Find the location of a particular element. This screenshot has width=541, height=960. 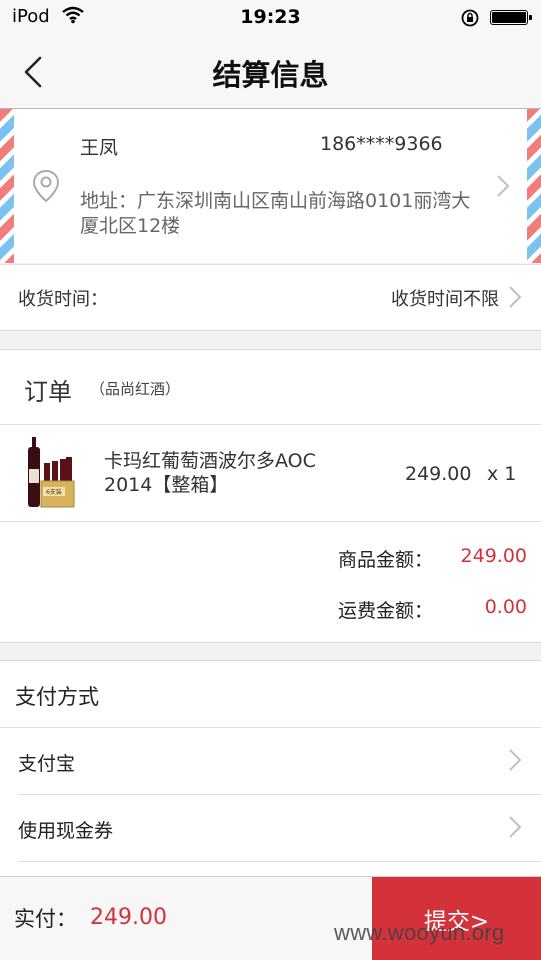

delivery-time-label: 收货时间： is located at coordinates (63, 299).